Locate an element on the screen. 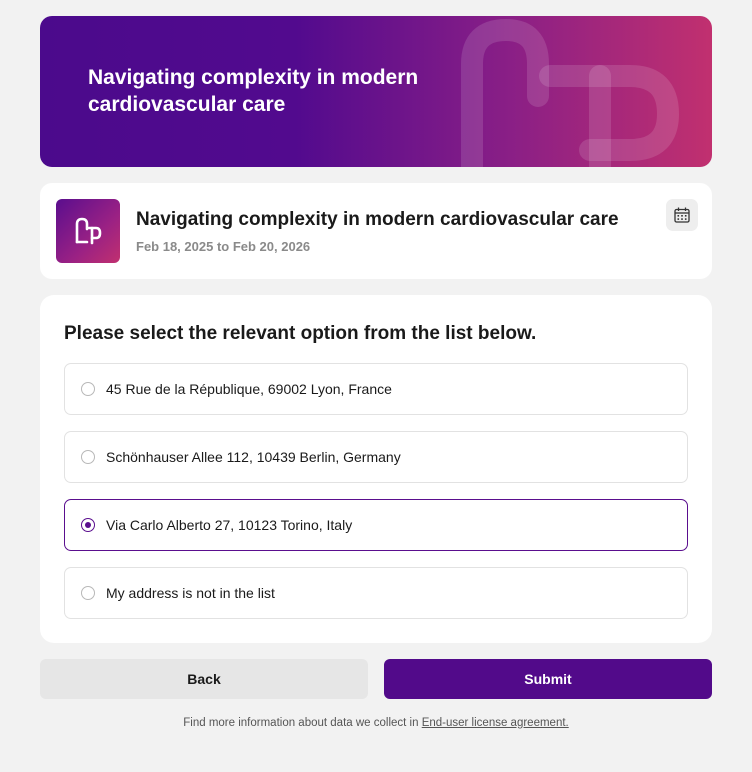 The width and height of the screenshot is (752, 772). calendar-icon is located at coordinates (682, 215).